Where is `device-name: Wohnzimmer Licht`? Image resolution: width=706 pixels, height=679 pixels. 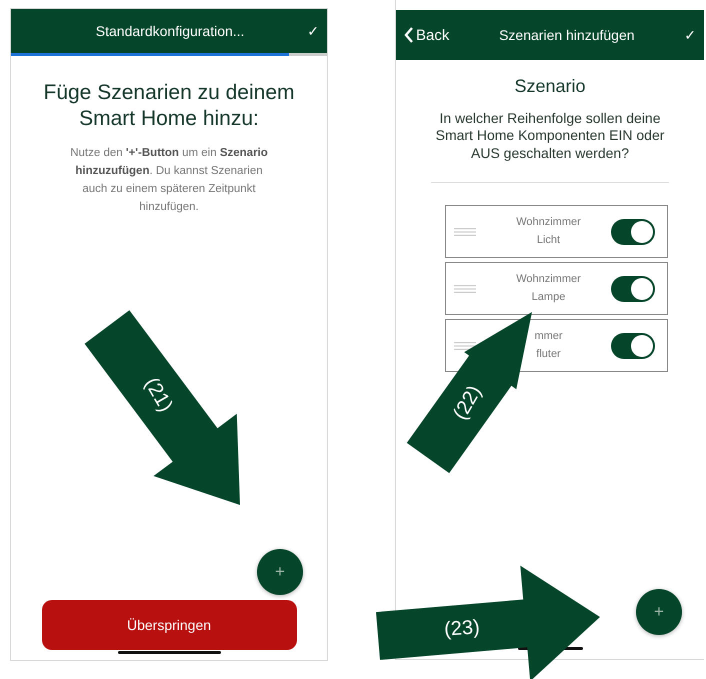
device-name: Wohnzimmer Licht is located at coordinates (548, 231).